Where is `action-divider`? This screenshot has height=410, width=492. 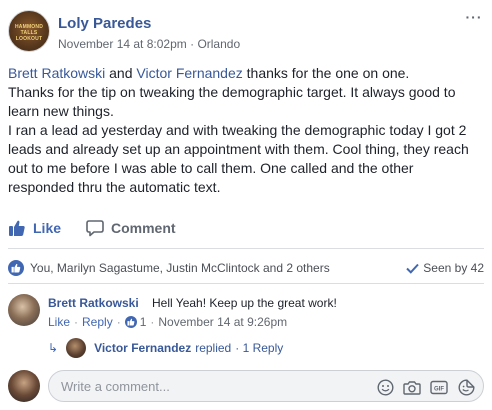 action-divider is located at coordinates (246, 248).